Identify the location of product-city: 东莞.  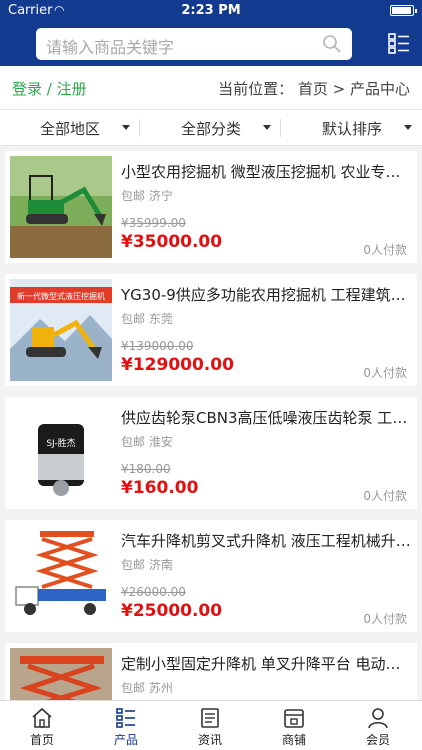
(160, 319).